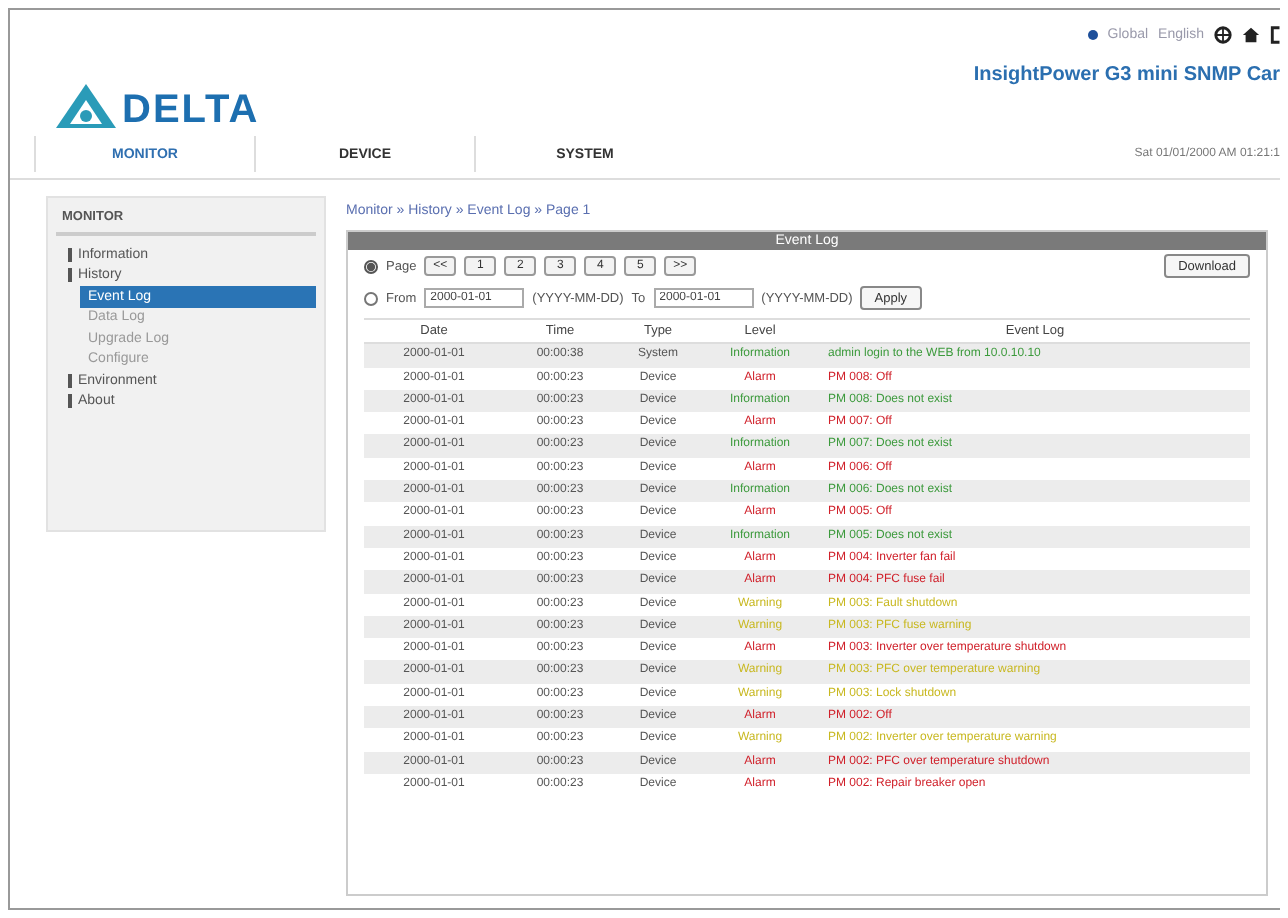 This screenshot has height=918, width=1288. What do you see at coordinates (371, 266) in the screenshot?
I see `page-radio` at bounding box center [371, 266].